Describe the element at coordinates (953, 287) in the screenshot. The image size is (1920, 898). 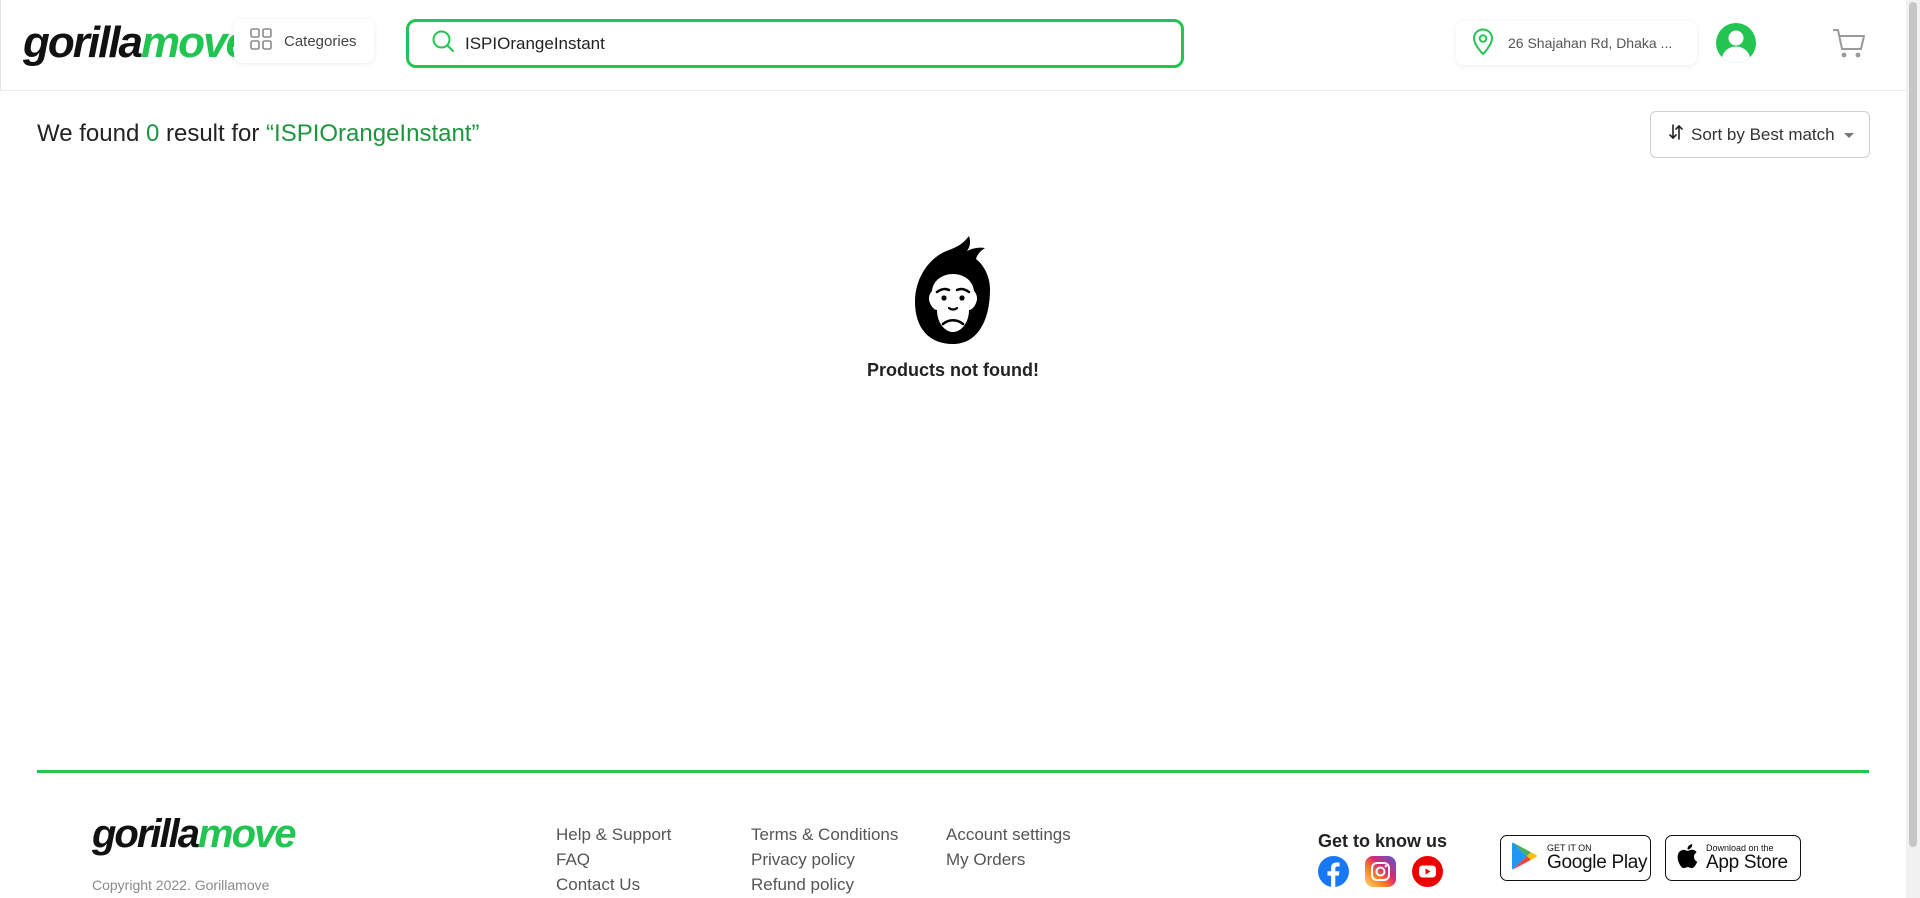
I see `sad-gorilla-icon` at that location.